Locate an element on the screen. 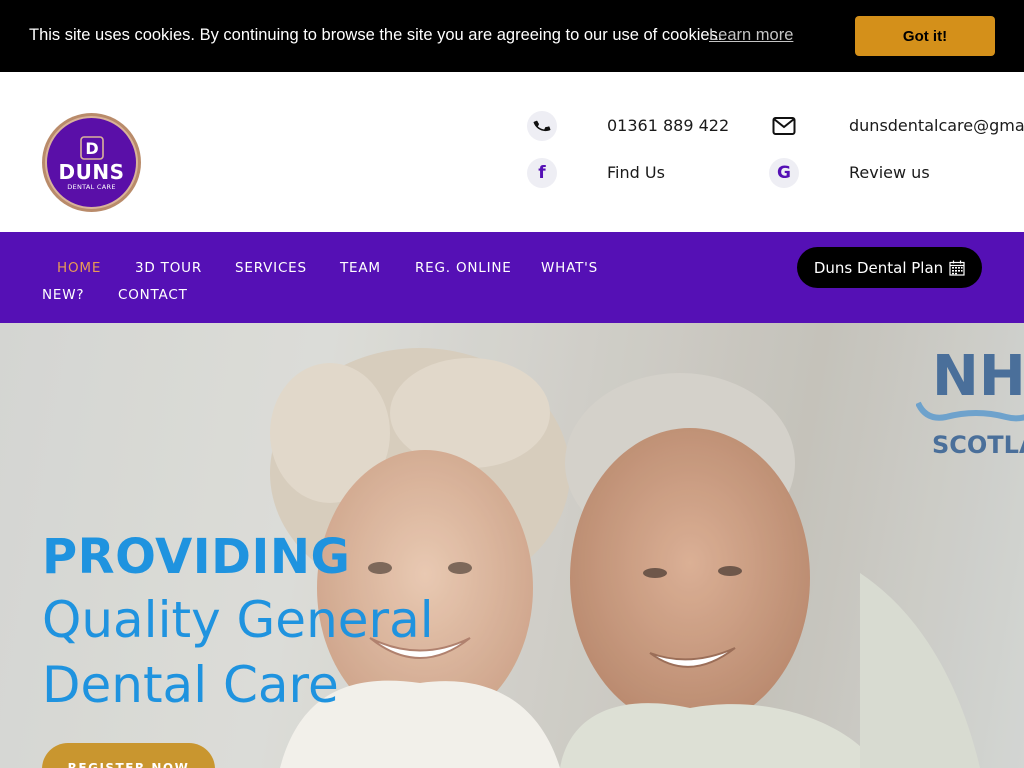 Image resolution: width=1024 pixels, height=768 pixels. svg-text: NHS is located at coordinates (978, 376).